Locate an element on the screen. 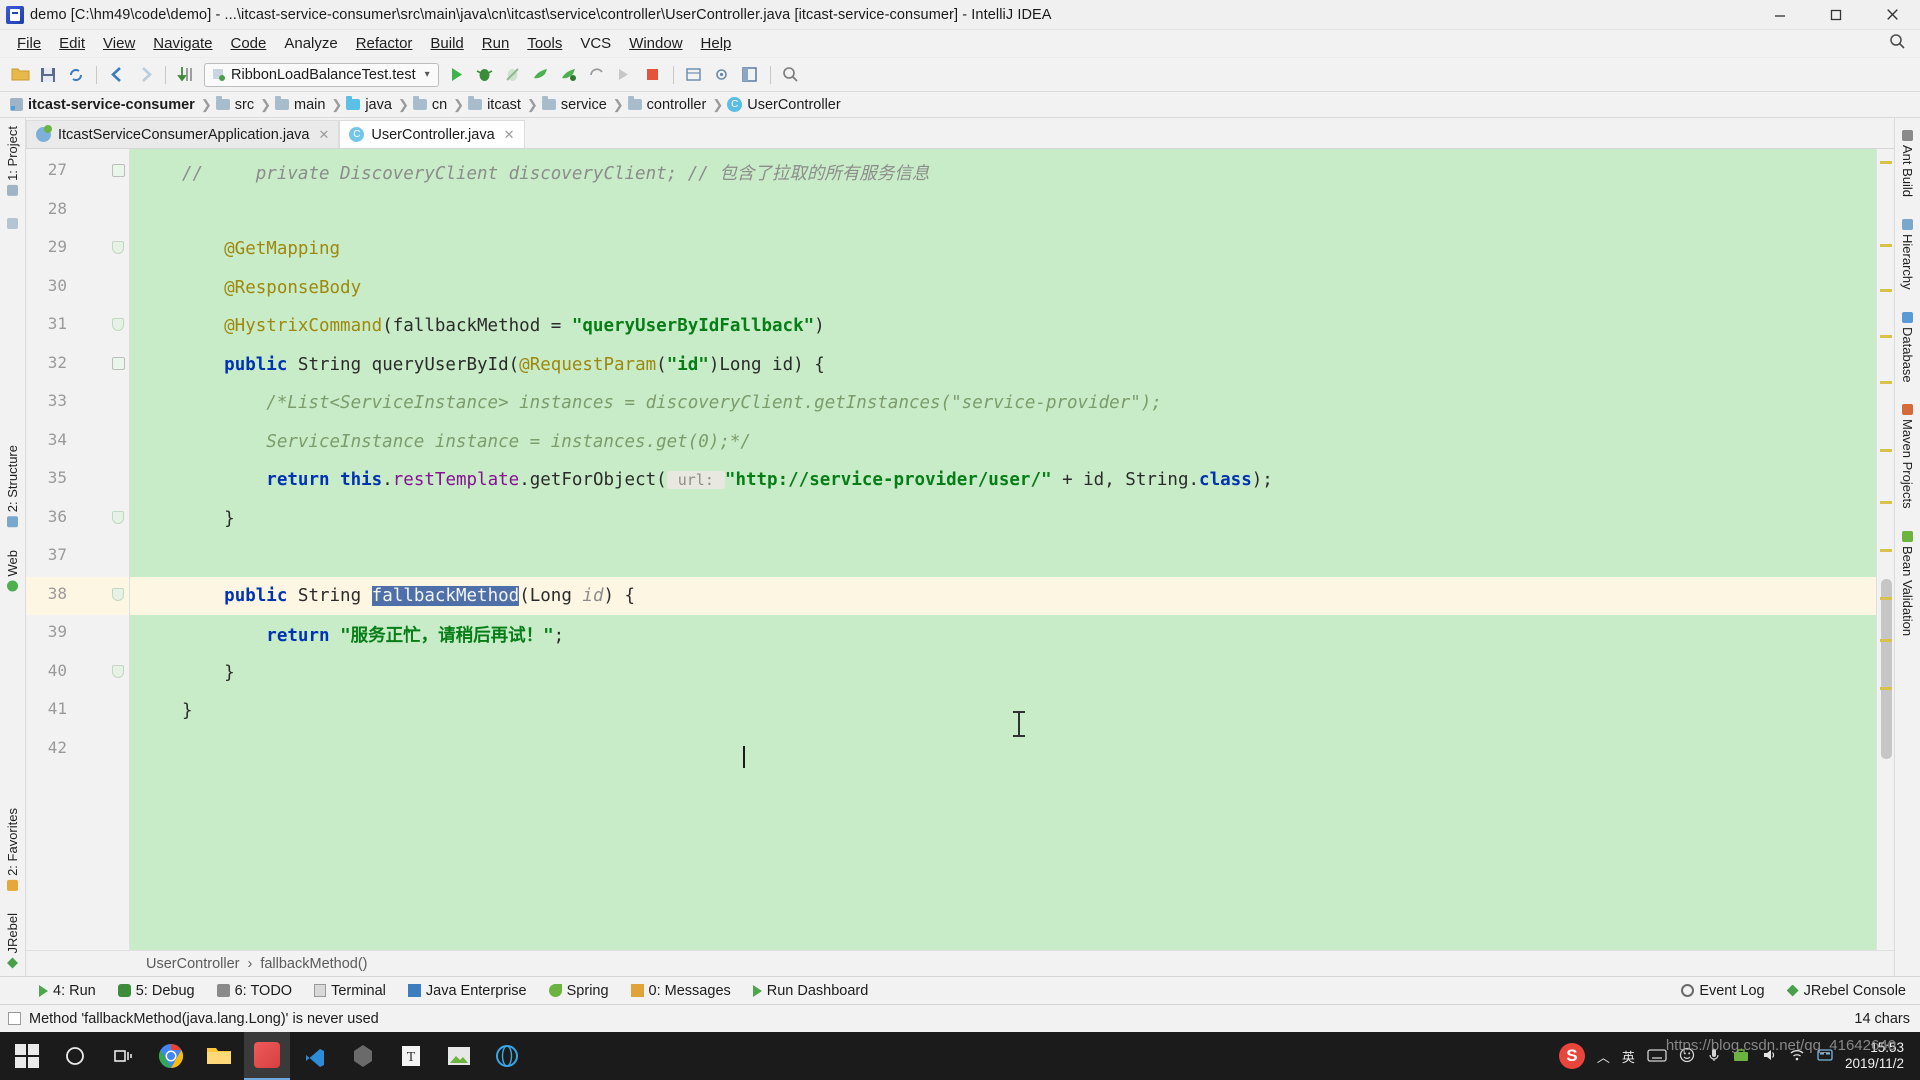 The height and width of the screenshot is (1080, 1920). navigate-back-icon is located at coordinates (117, 75).